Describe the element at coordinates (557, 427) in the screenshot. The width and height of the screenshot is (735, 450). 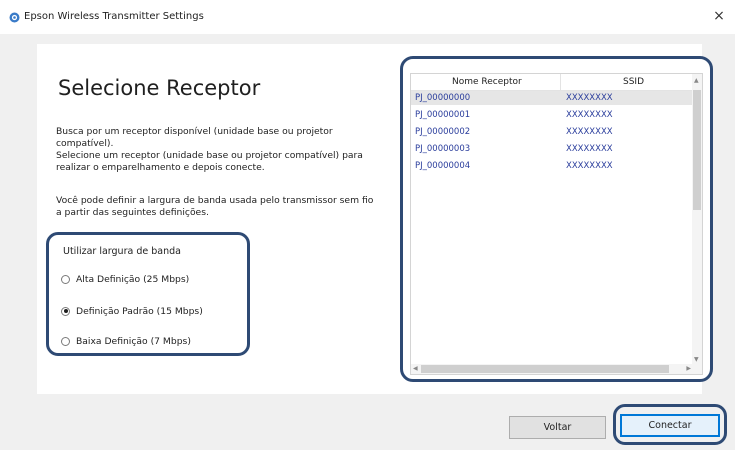
I see `back-button: Voltar` at that location.